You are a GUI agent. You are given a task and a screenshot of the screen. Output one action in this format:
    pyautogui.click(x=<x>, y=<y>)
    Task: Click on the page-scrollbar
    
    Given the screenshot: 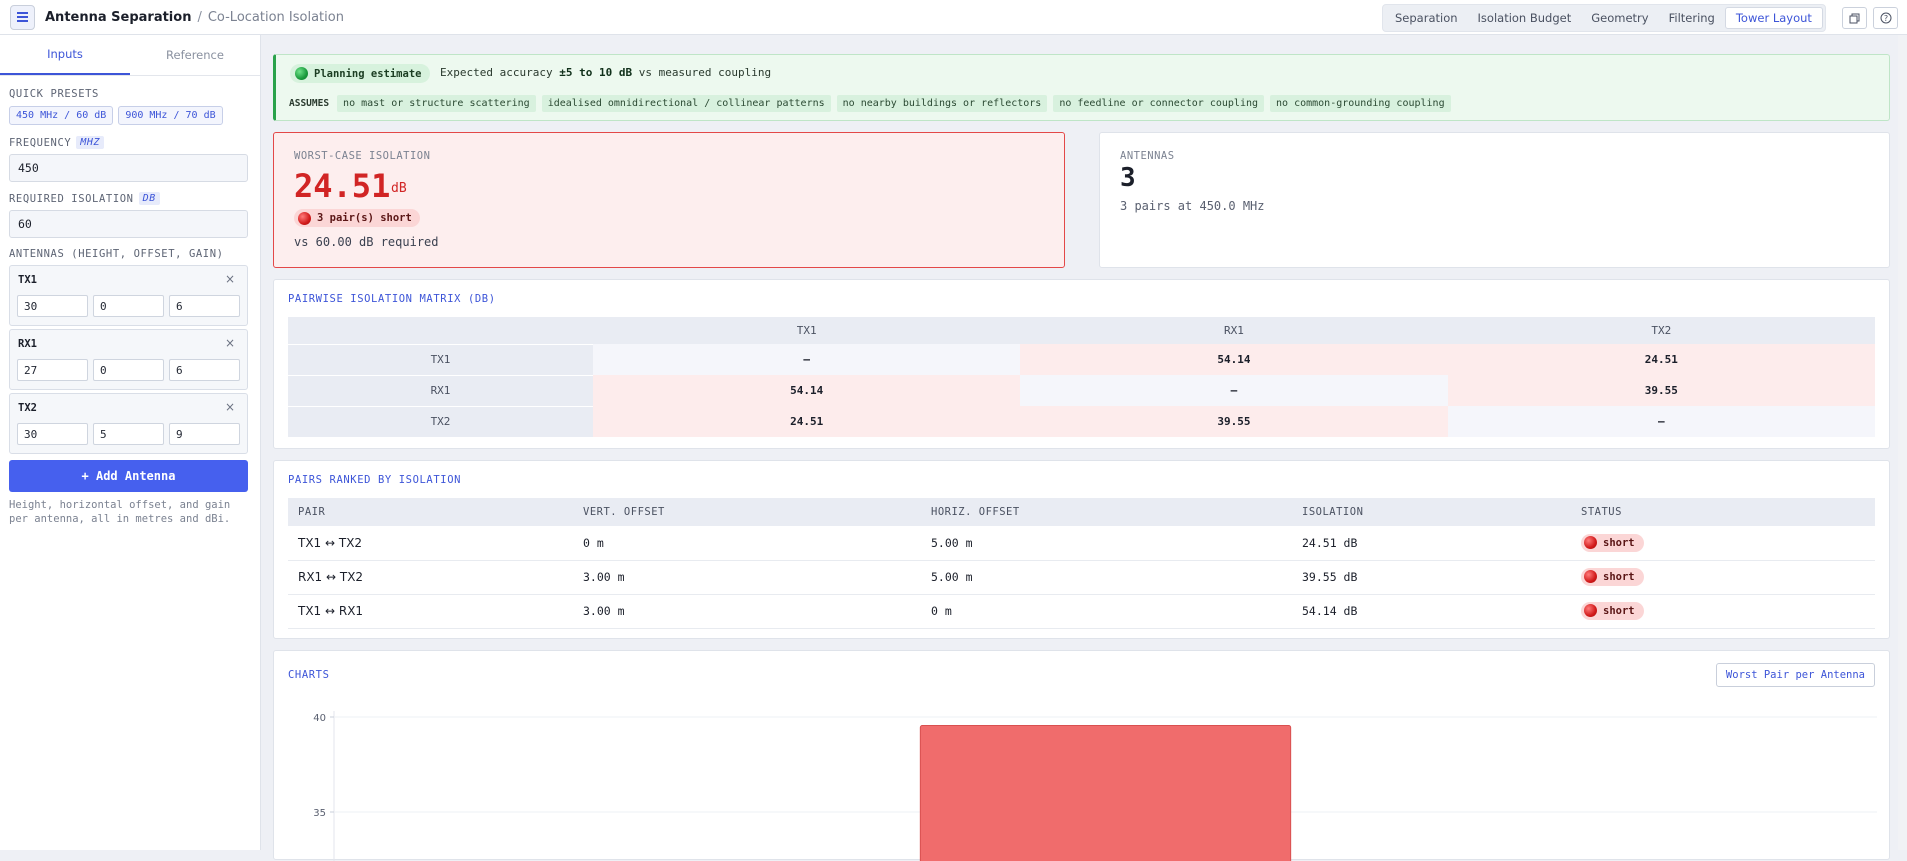 What is the action you would take?
    pyautogui.click(x=1902, y=442)
    